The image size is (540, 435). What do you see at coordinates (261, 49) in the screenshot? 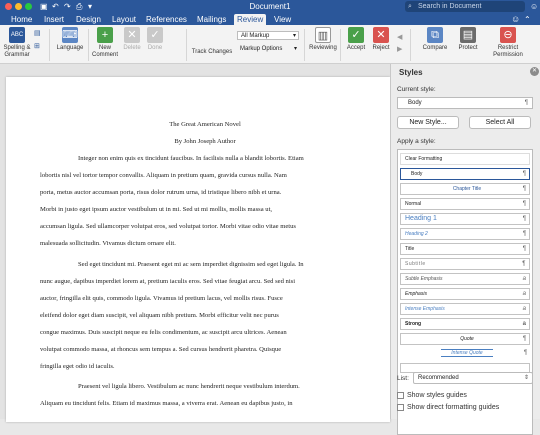
I see `markup-options-label: Markup Options` at bounding box center [261, 49].